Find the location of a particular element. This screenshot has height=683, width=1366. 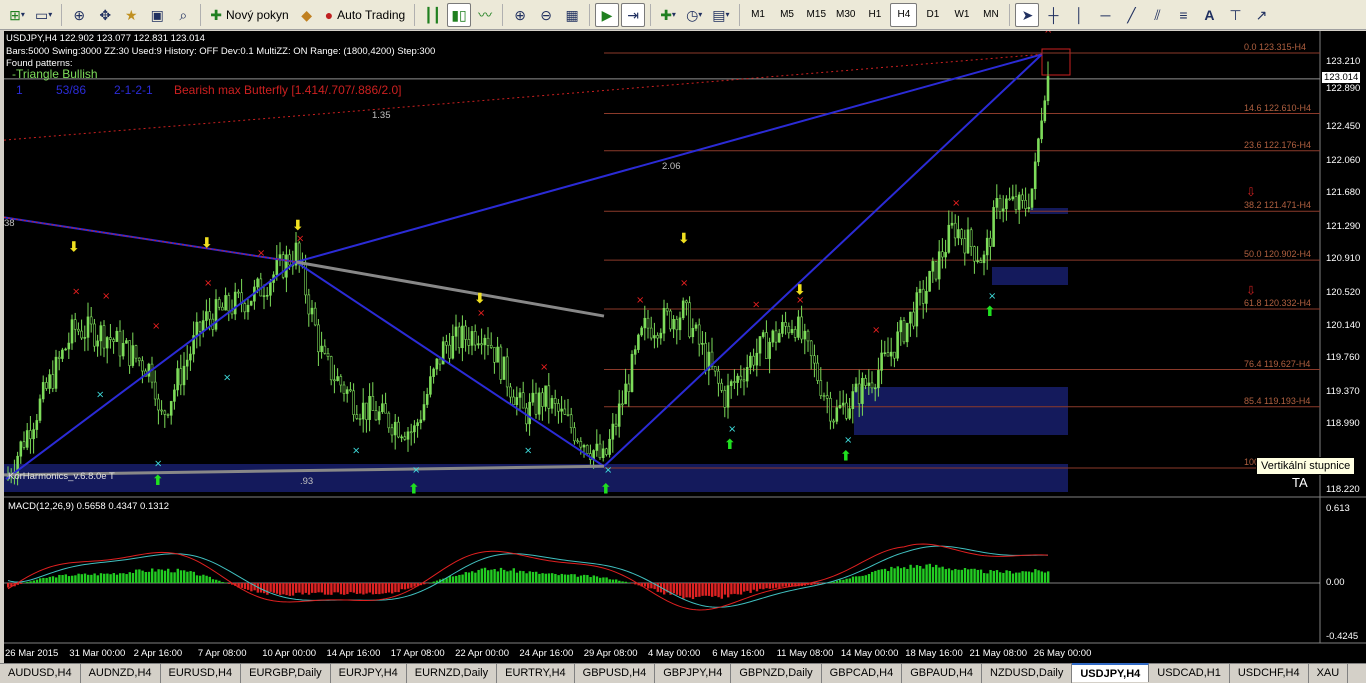

tile-windows-button: ▦ is located at coordinates (572, 15).